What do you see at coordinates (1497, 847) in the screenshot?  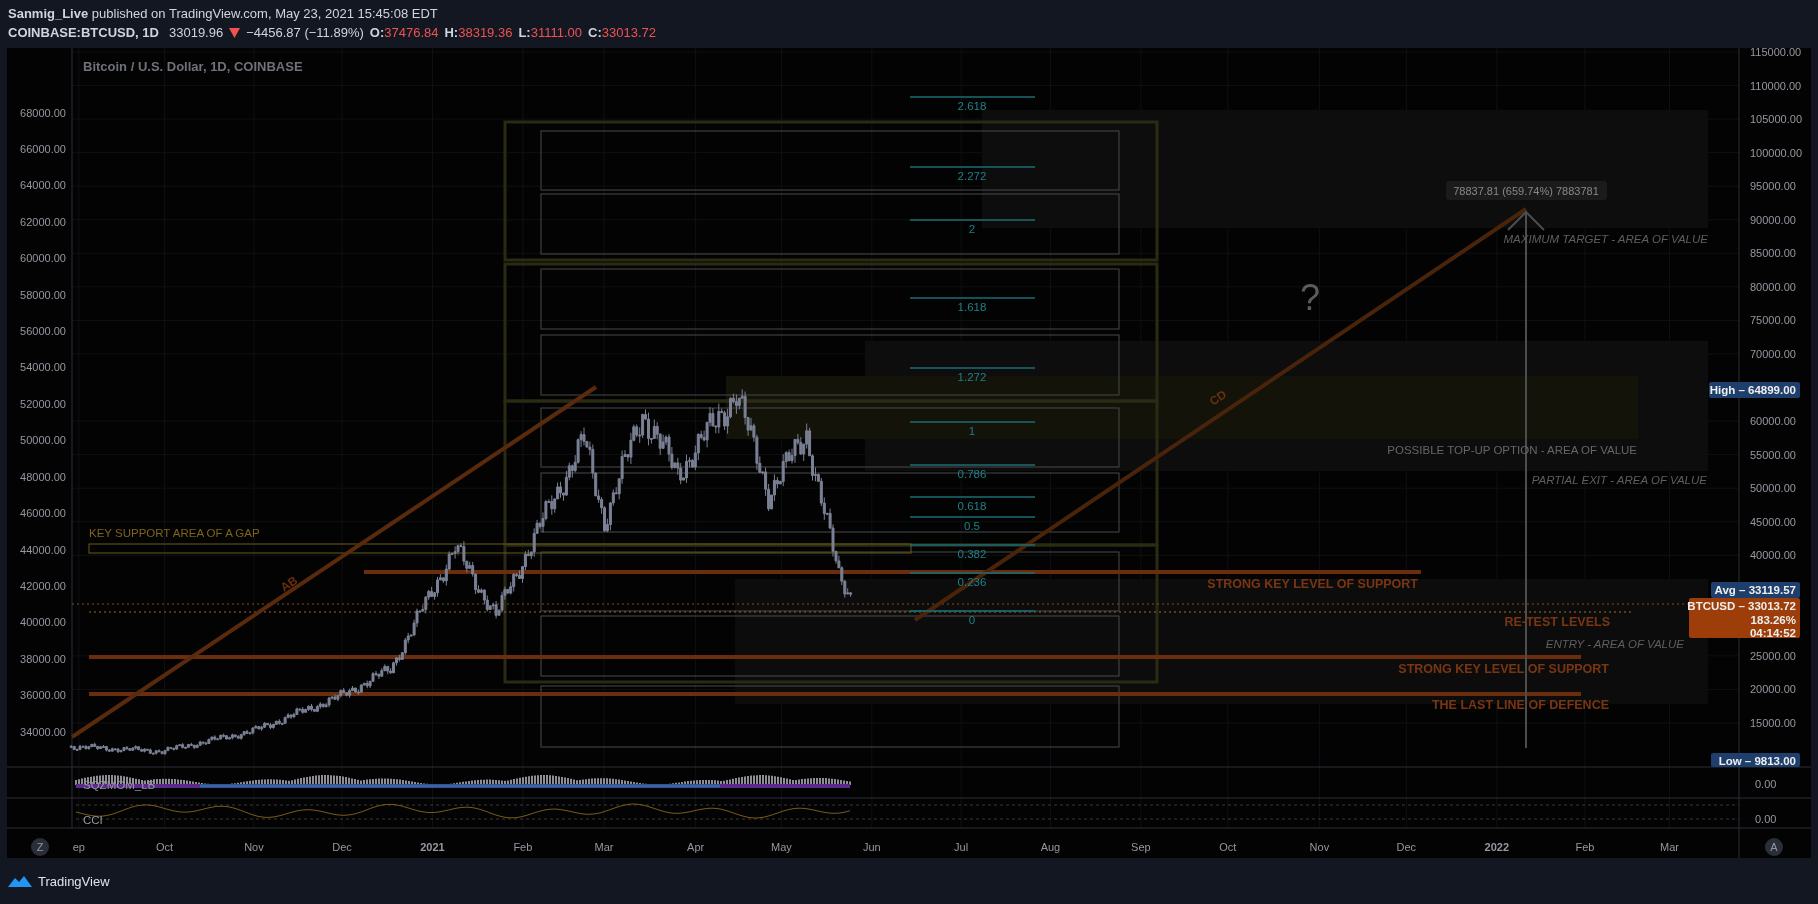 I see `time-axis-label: 2022` at bounding box center [1497, 847].